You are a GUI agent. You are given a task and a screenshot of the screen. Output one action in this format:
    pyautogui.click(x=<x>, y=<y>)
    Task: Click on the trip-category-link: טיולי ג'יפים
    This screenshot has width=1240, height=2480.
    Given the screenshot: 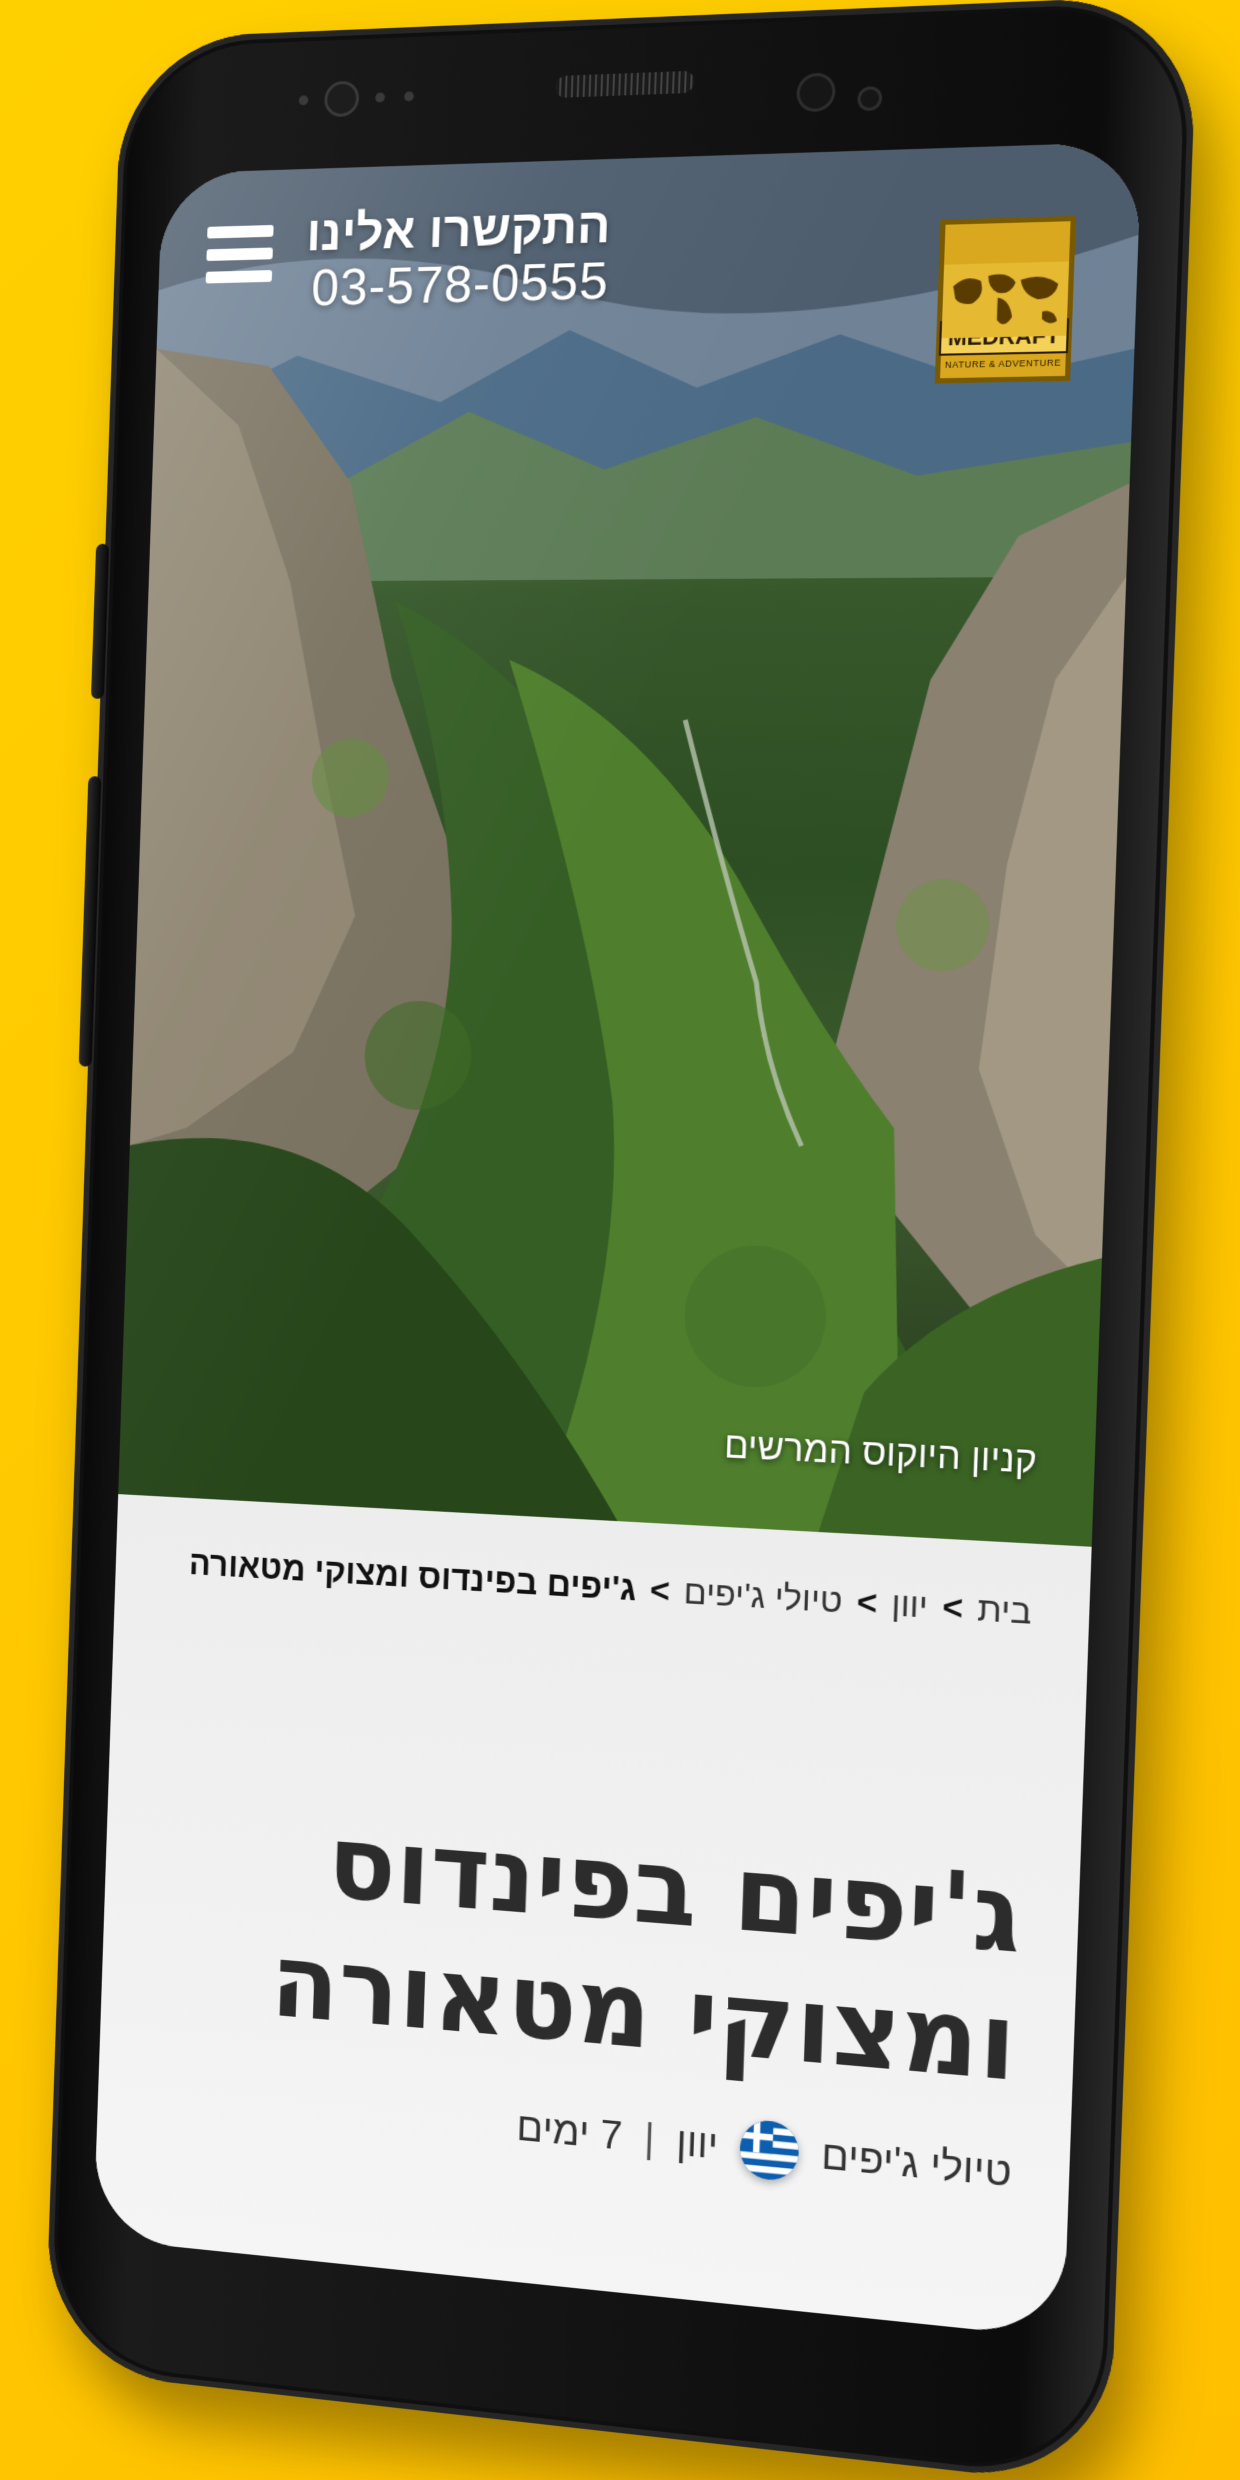 What is the action you would take?
    pyautogui.click(x=916, y=2164)
    